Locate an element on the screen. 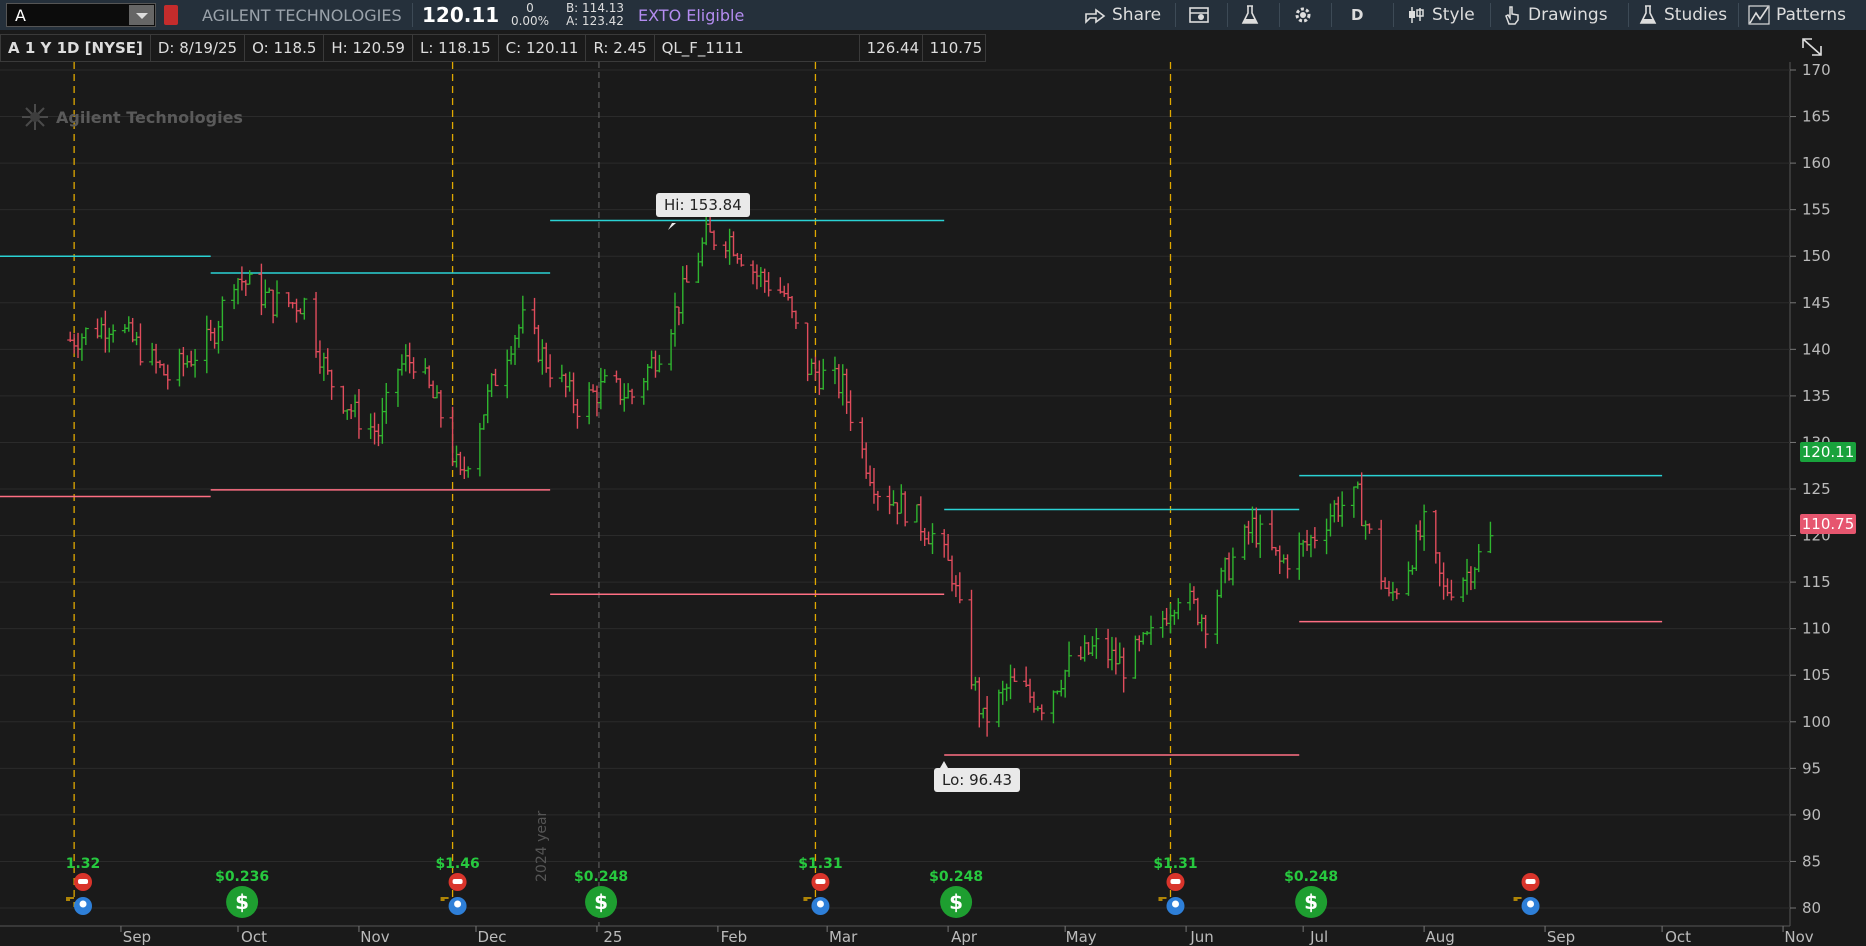 This screenshot has width=1866, height=946. patterns-button: Patterns is located at coordinates (1797, 15).